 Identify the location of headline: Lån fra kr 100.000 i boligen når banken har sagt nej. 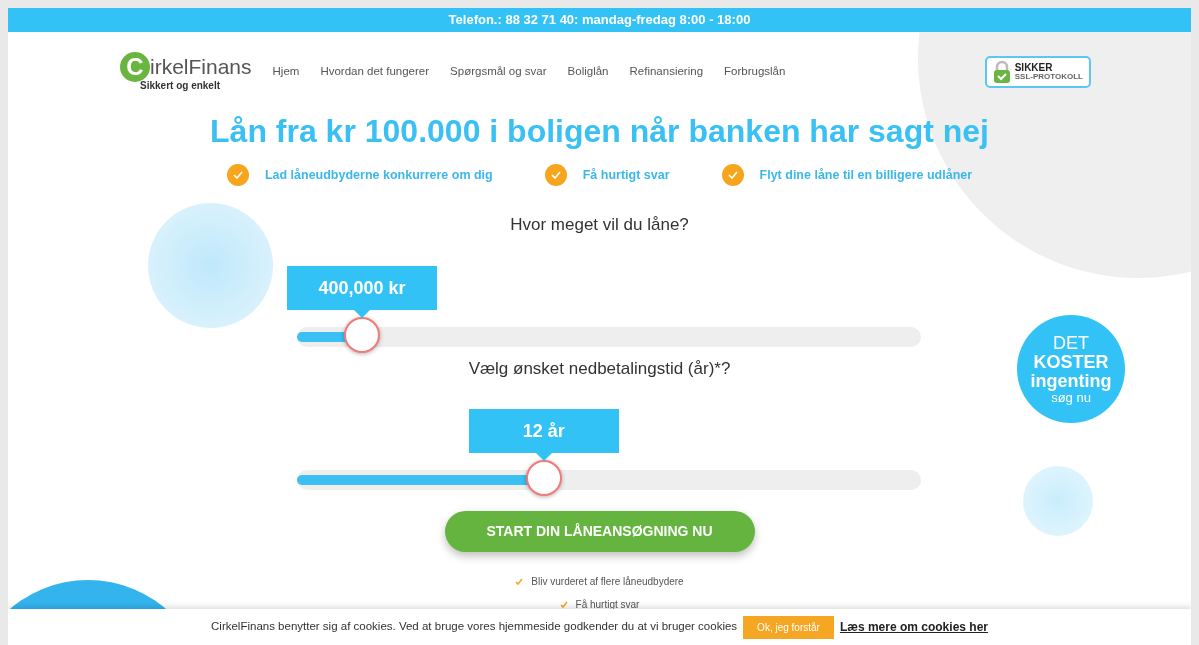
(599, 131).